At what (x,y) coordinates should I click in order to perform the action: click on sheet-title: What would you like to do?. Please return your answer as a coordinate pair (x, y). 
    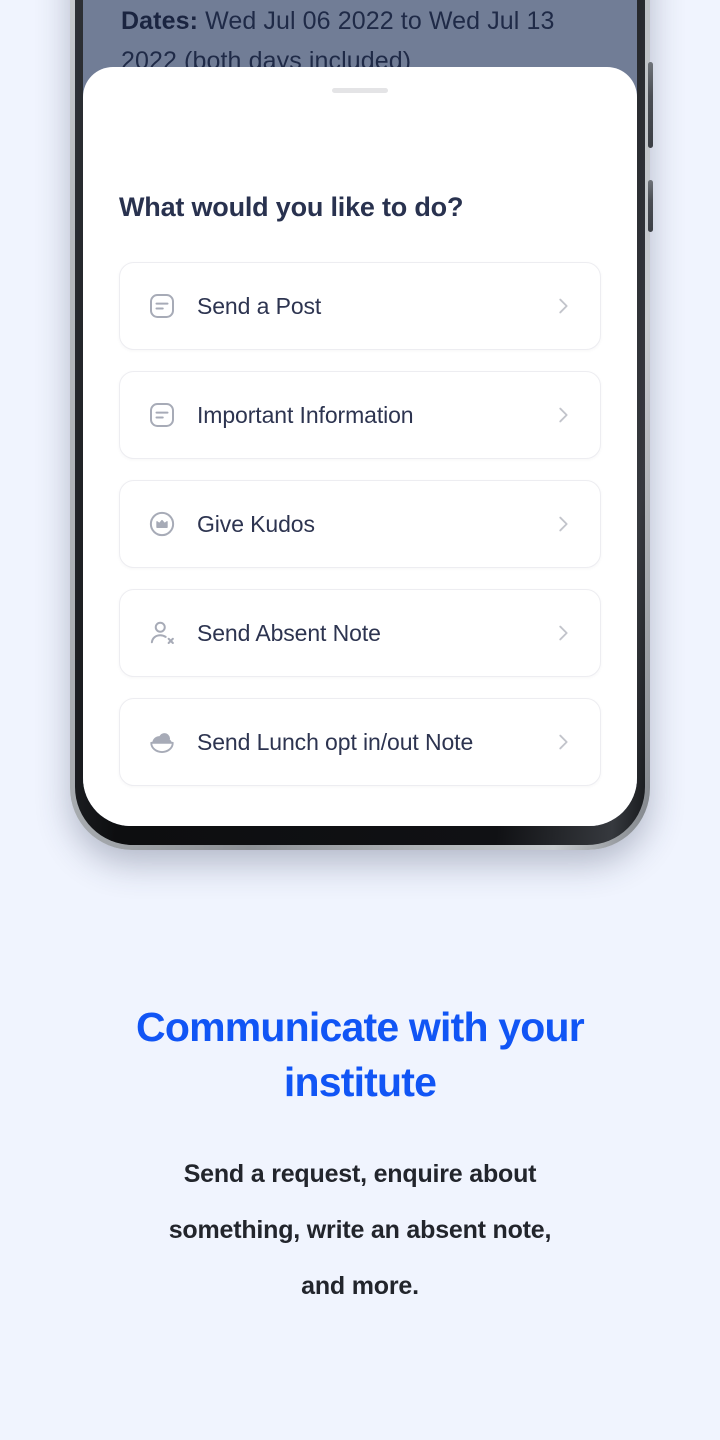
    Looking at the image, I should click on (291, 207).